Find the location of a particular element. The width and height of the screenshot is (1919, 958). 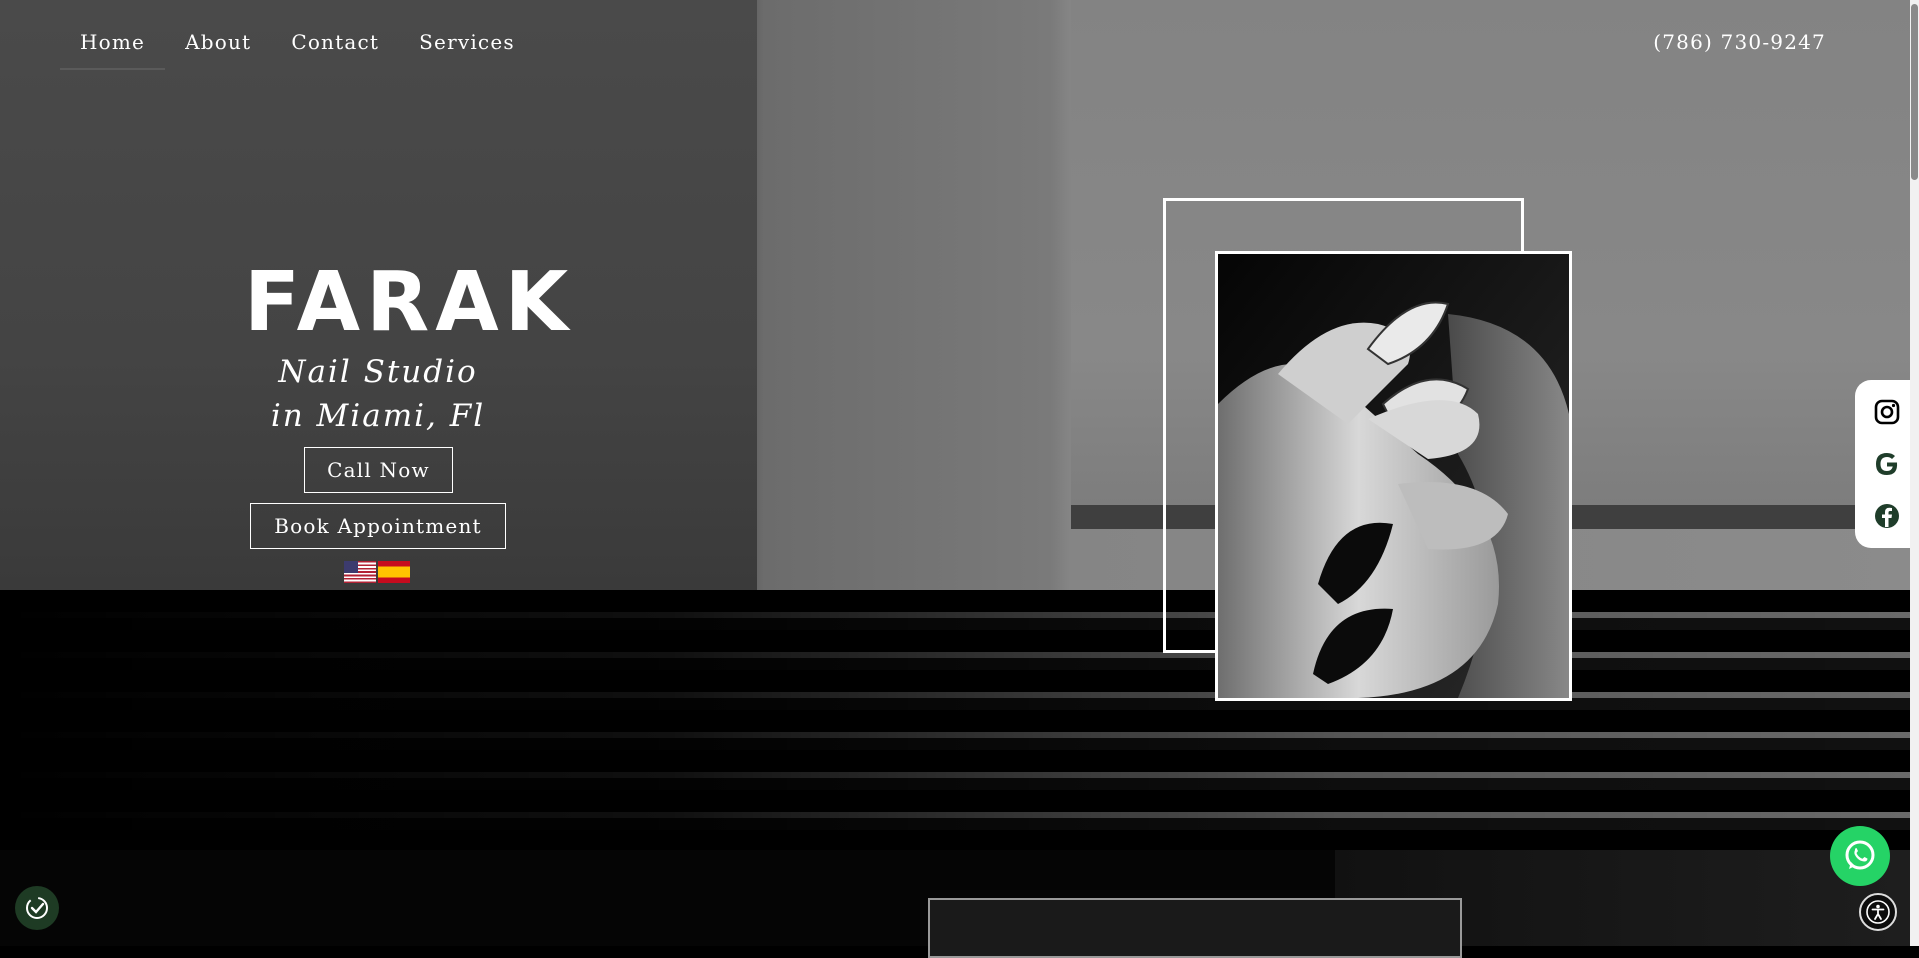

tagline-line2: in Miami, Fl is located at coordinates (378, 416).